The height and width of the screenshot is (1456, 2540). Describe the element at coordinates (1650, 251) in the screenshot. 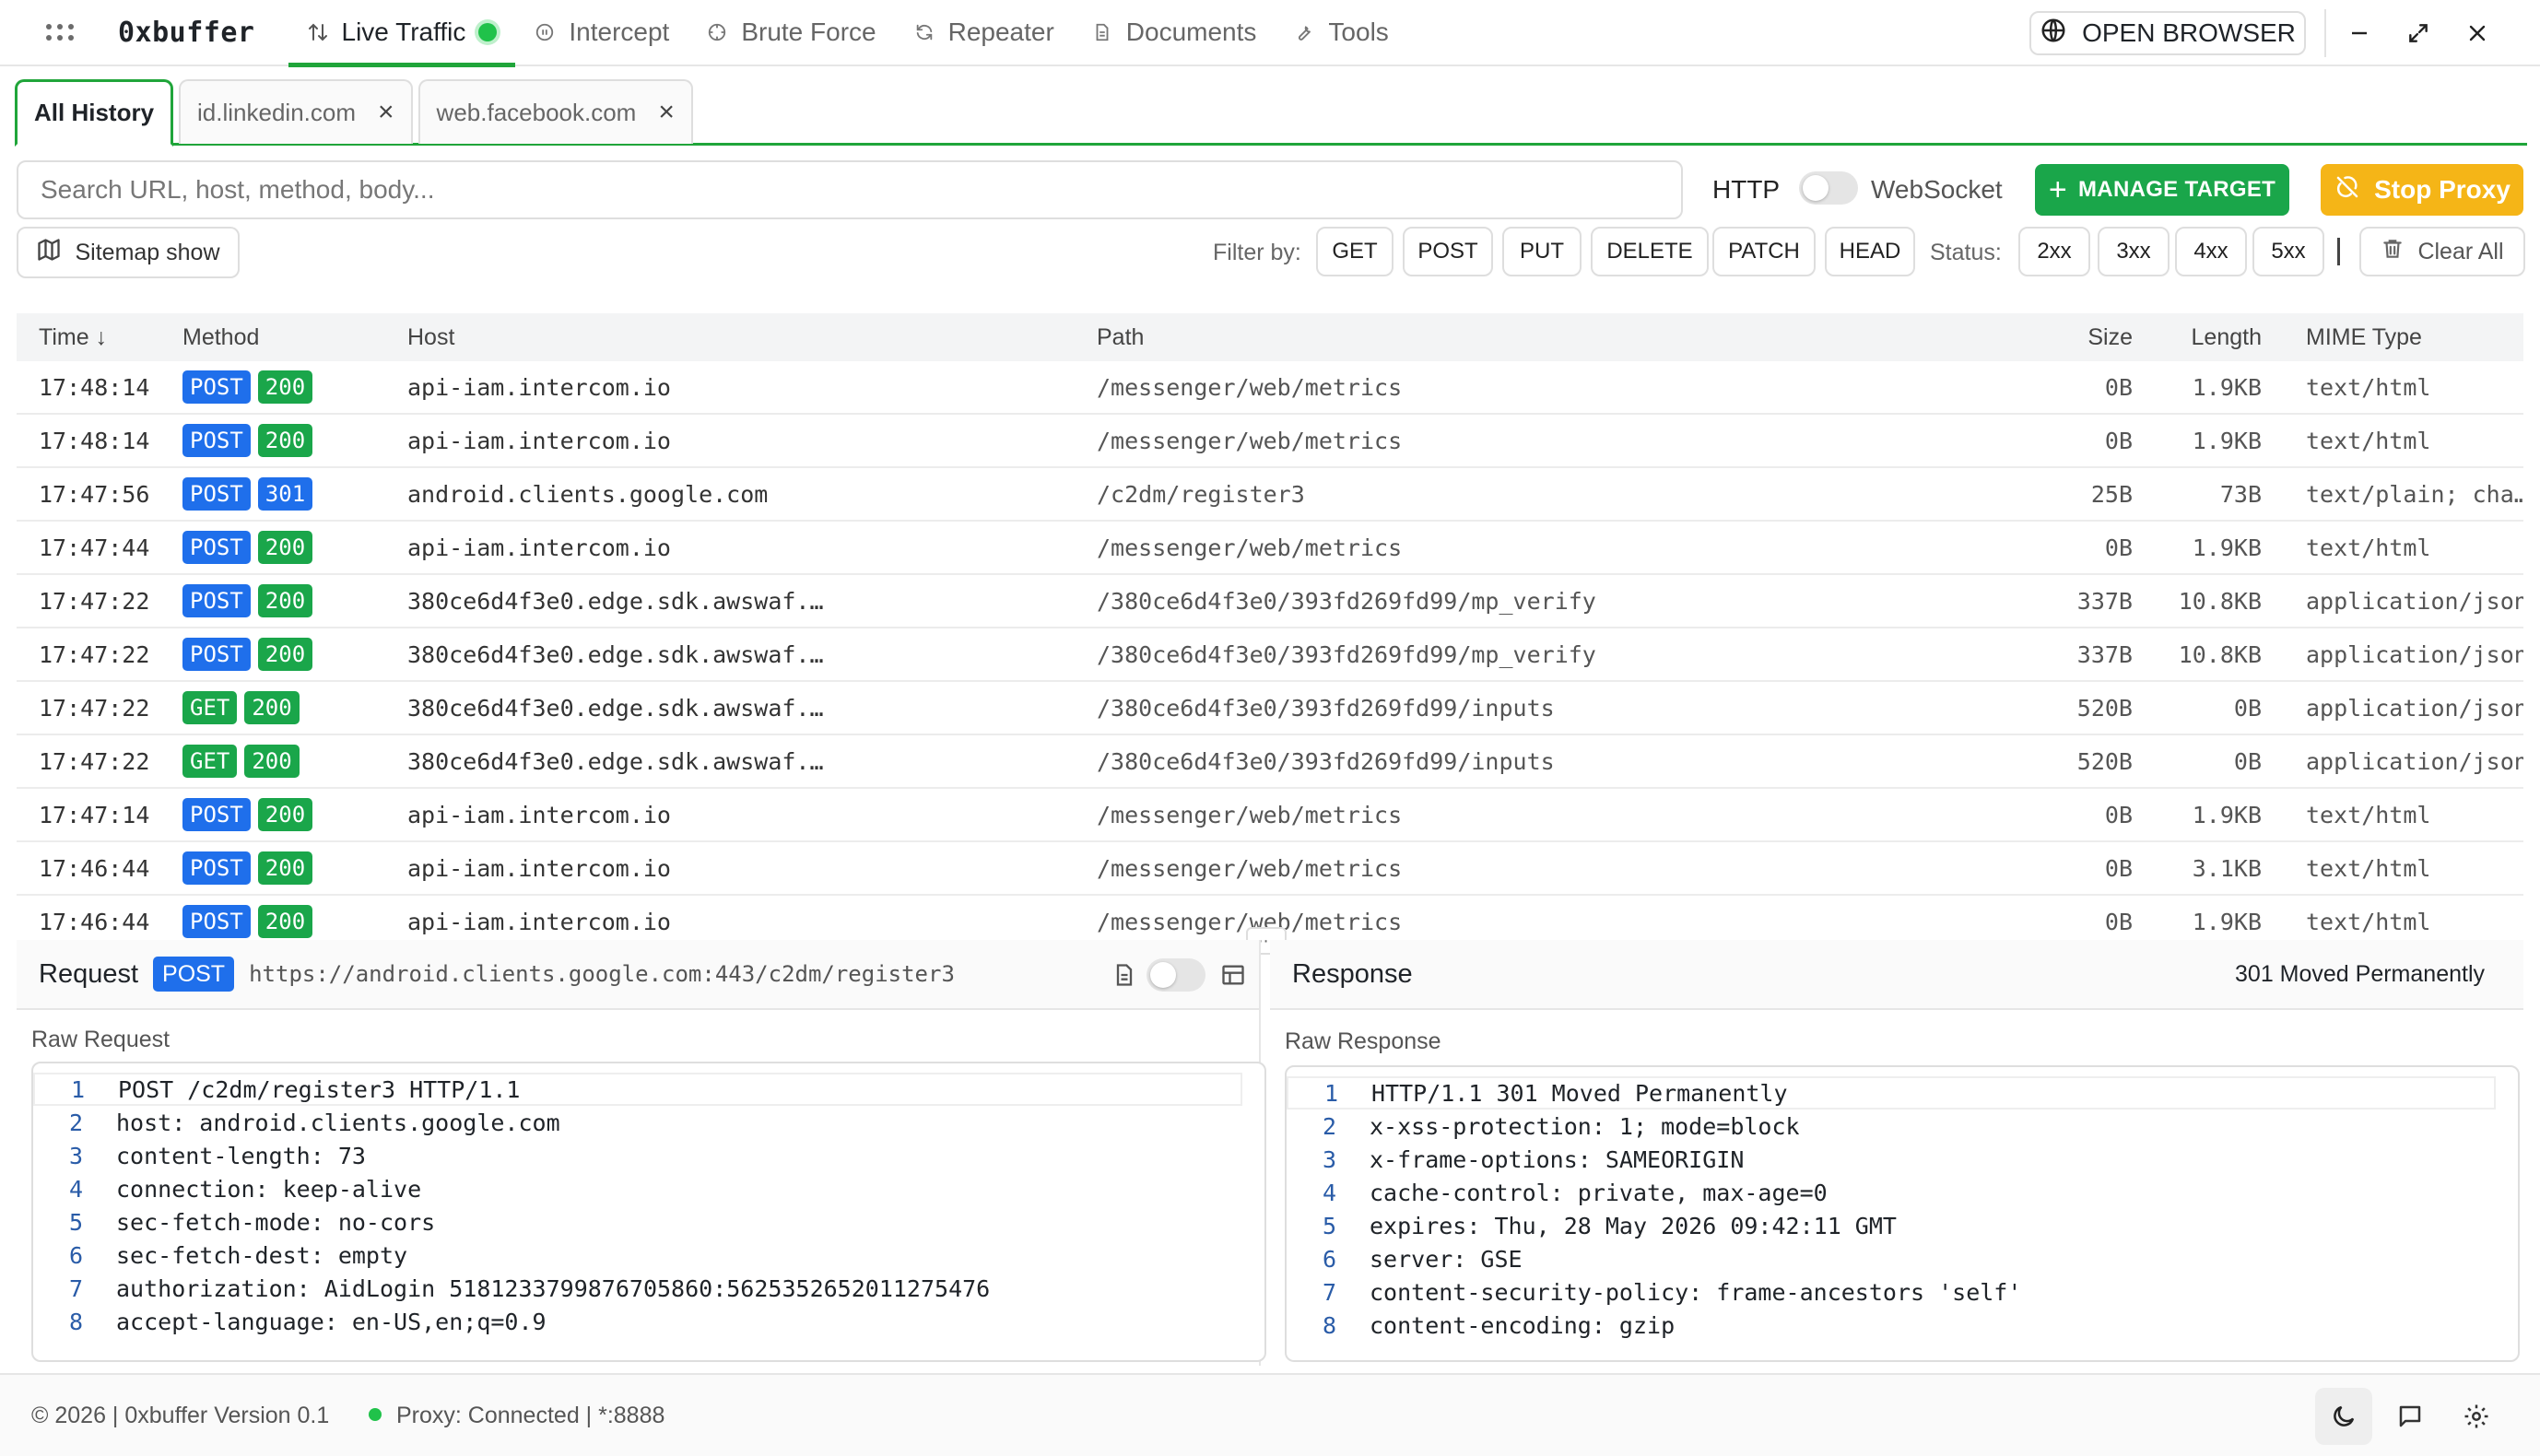

I see `filter-delete-button: DELETE` at that location.